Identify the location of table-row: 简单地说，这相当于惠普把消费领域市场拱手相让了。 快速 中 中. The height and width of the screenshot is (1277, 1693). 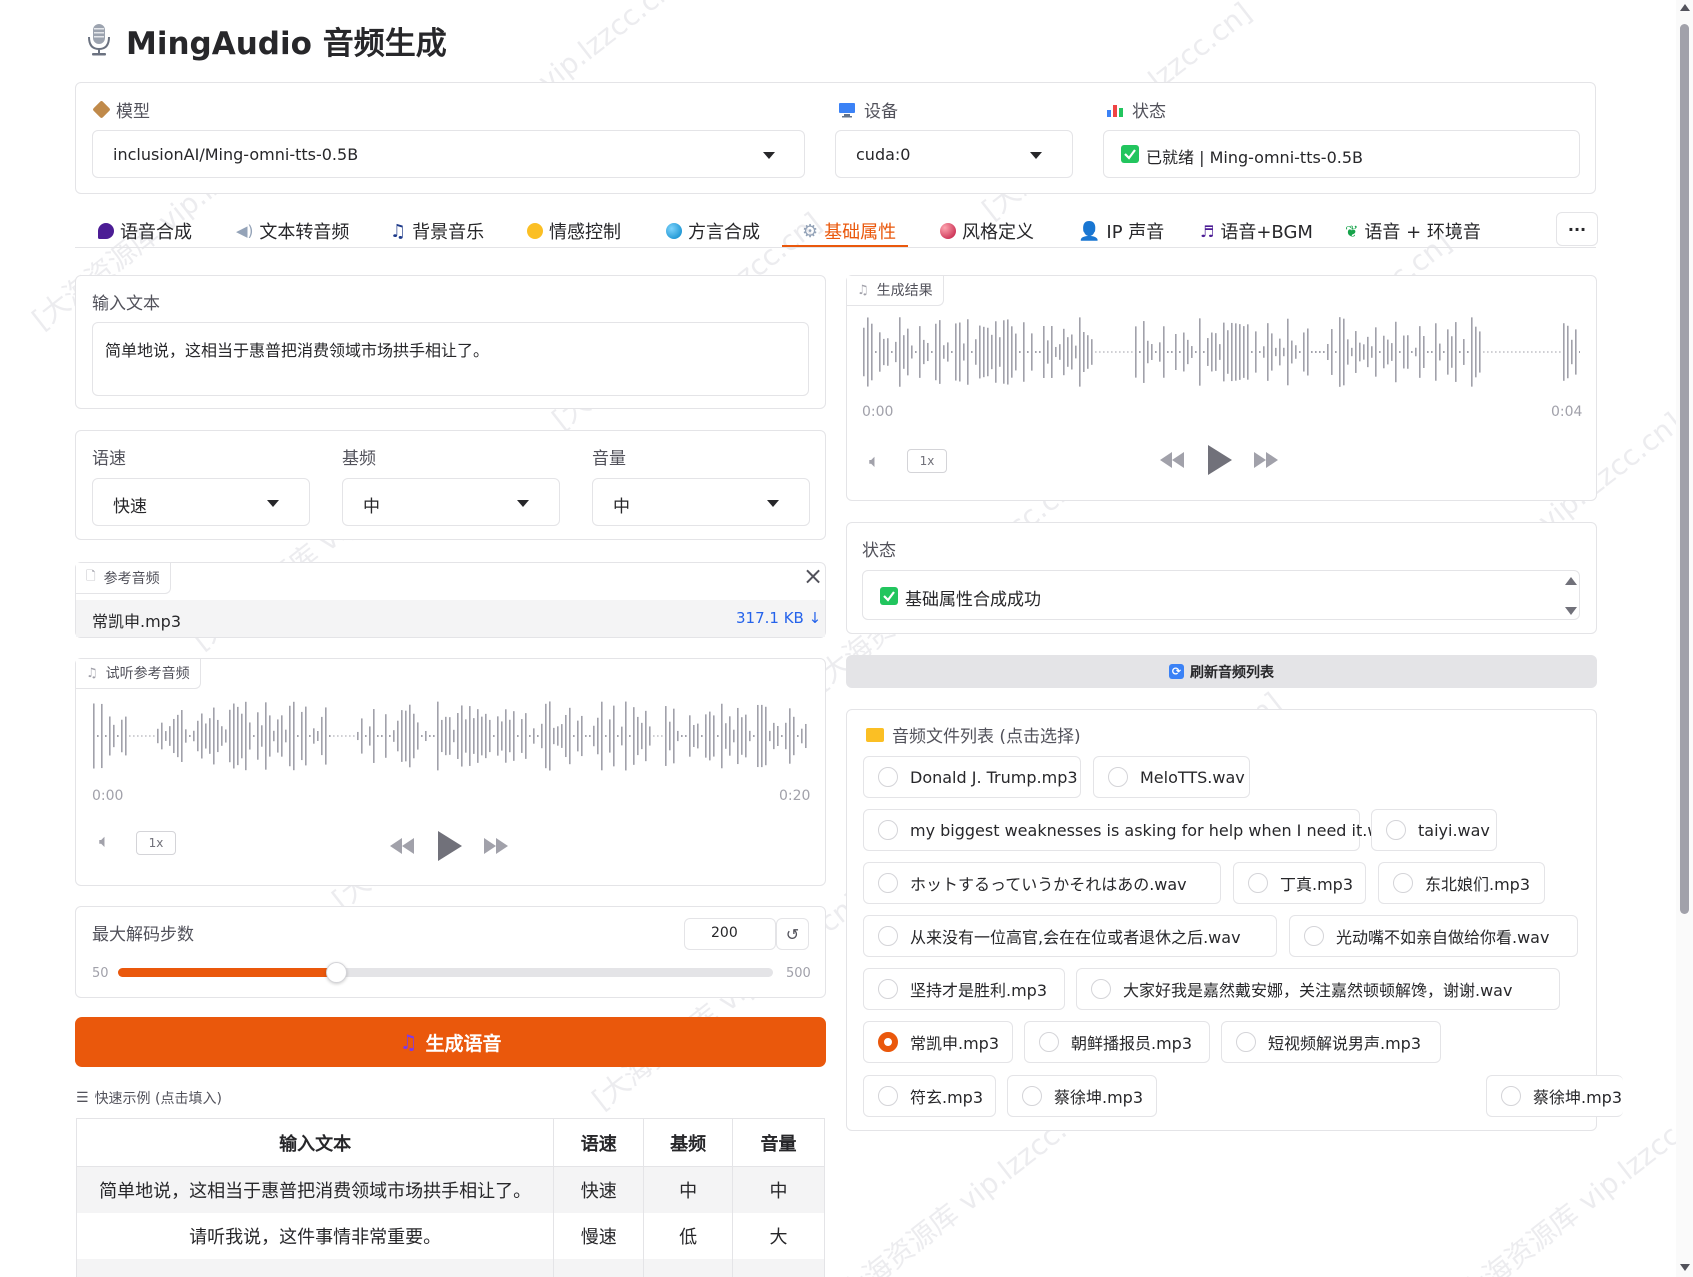
(450, 1189).